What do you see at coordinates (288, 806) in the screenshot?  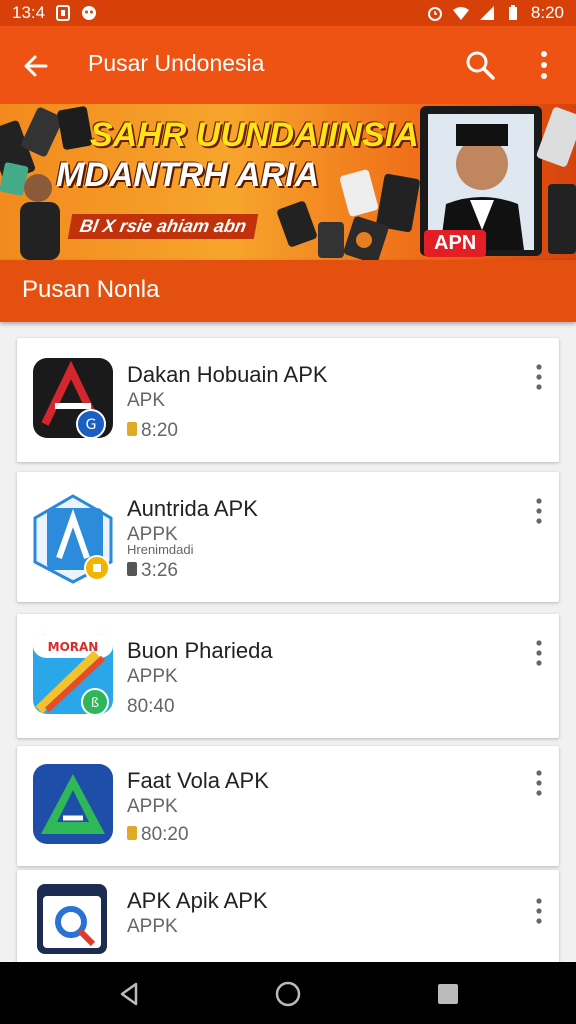 I see `app-list-item: Faat Vola APK APPK 80:20` at bounding box center [288, 806].